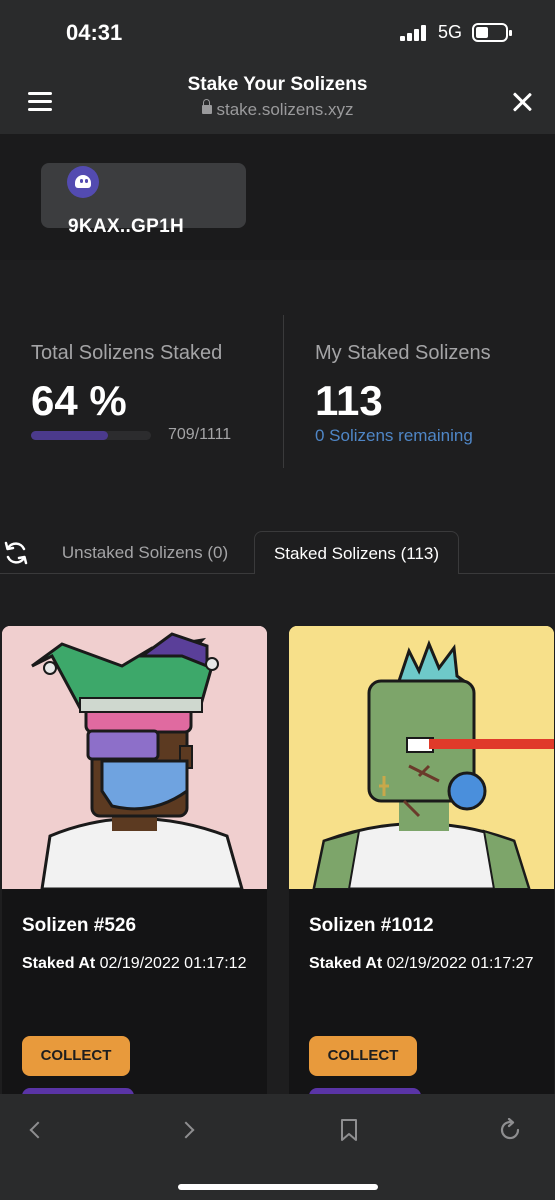  Describe the element at coordinates (415, 33) in the screenshot. I see `signal-icon` at that location.